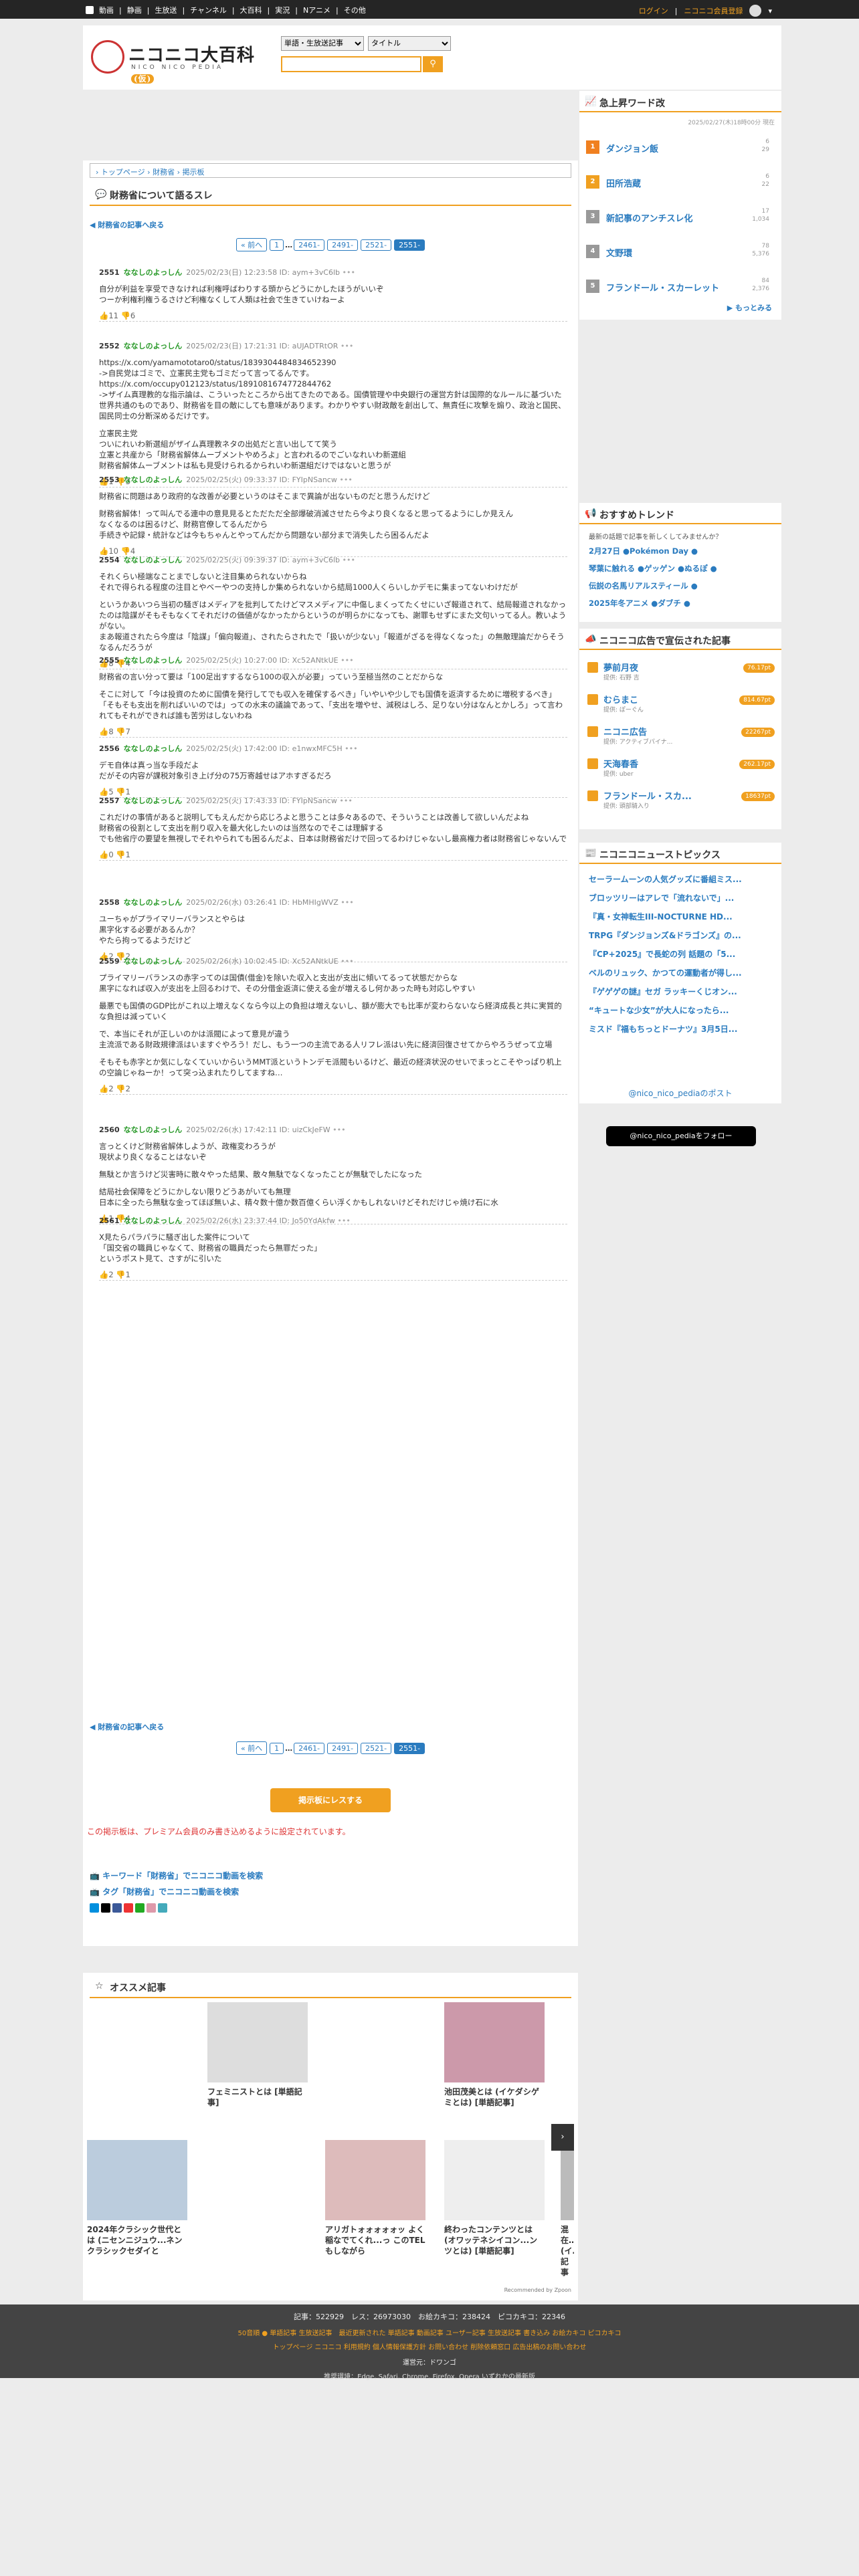 This screenshot has width=859, height=2576. Describe the element at coordinates (322, 43) in the screenshot. I see `search-type-select: 単語・生放送記事` at that location.